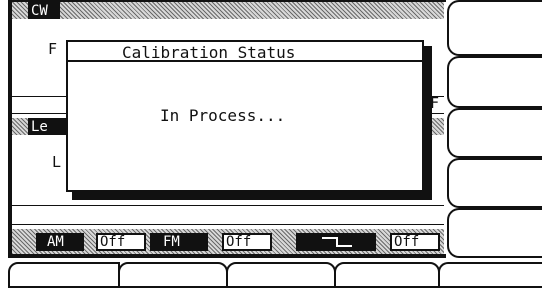 The height and width of the screenshot is (289, 542). Describe the element at coordinates (228, 10) in the screenshot. I see `cw-header-bar` at that location.